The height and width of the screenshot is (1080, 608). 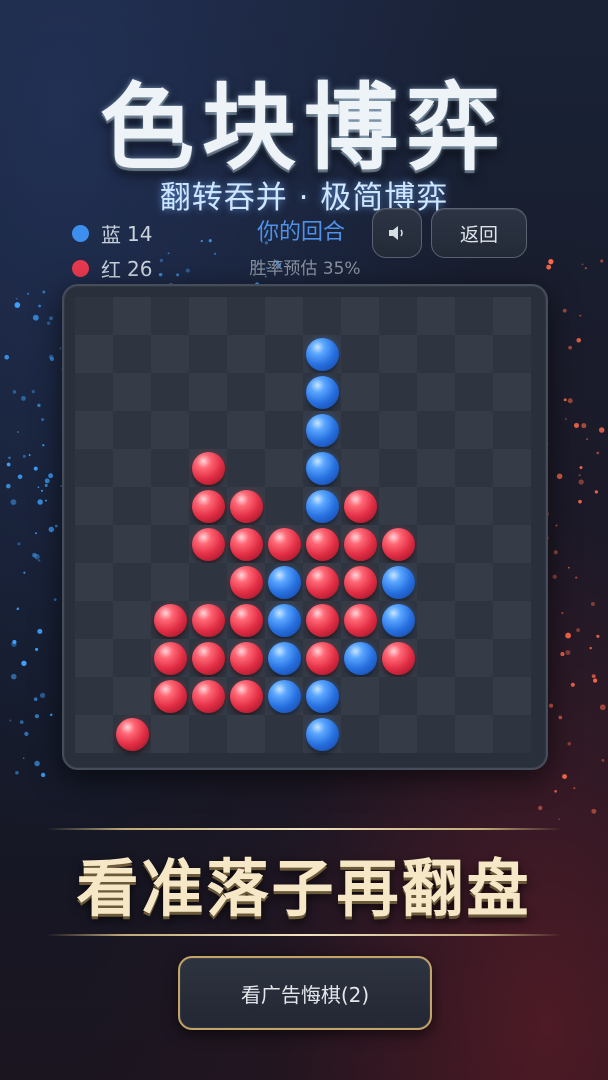 What do you see at coordinates (305, 993) in the screenshot?
I see `undo-ad-button: 看广告悔棋(2)` at bounding box center [305, 993].